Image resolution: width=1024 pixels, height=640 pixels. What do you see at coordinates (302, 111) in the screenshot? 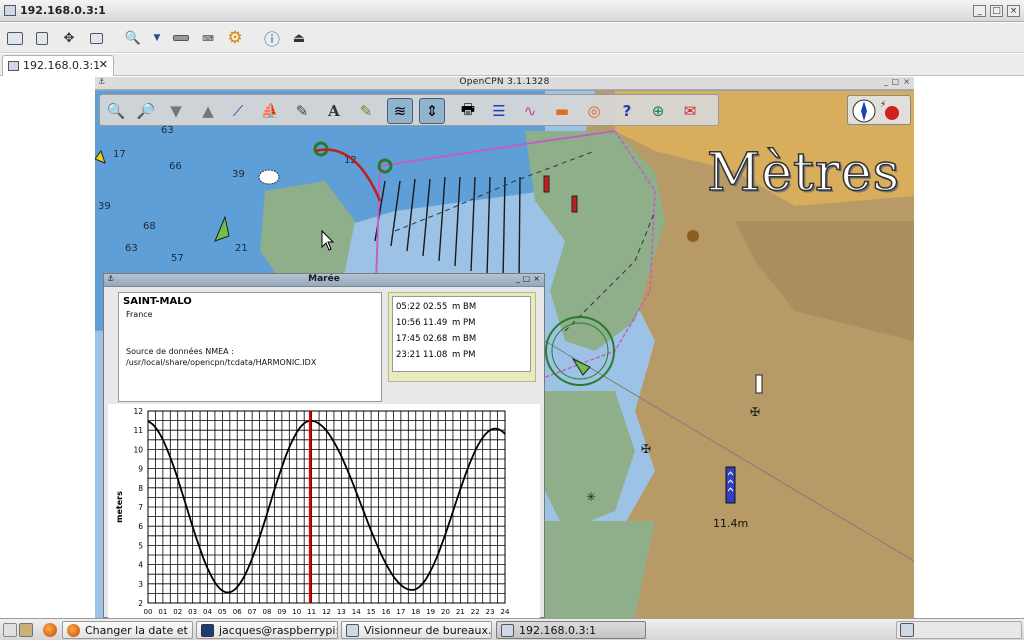
I see `measure-icon: ✎` at bounding box center [302, 111].